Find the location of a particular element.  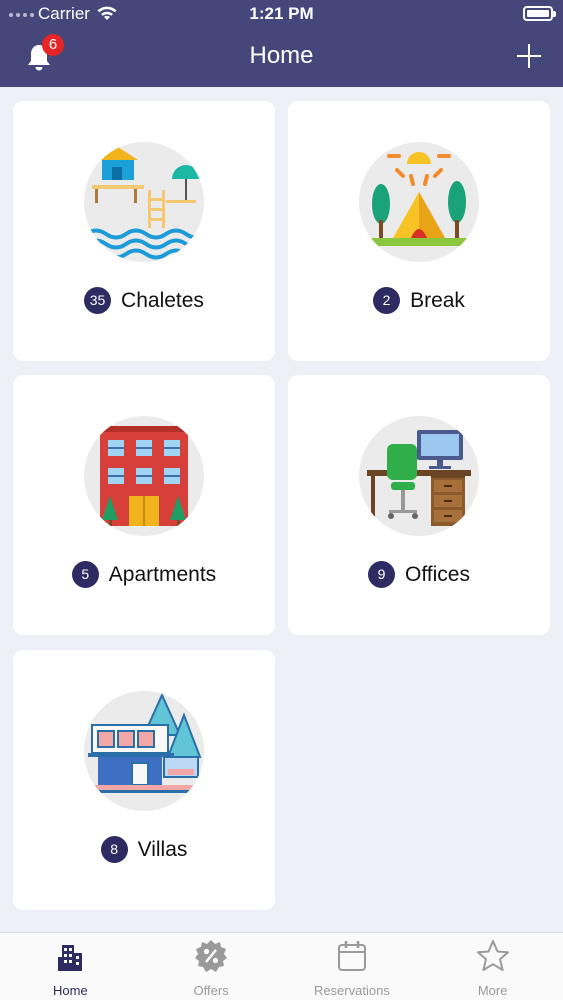

villa-house-icon is located at coordinates (144, 751).